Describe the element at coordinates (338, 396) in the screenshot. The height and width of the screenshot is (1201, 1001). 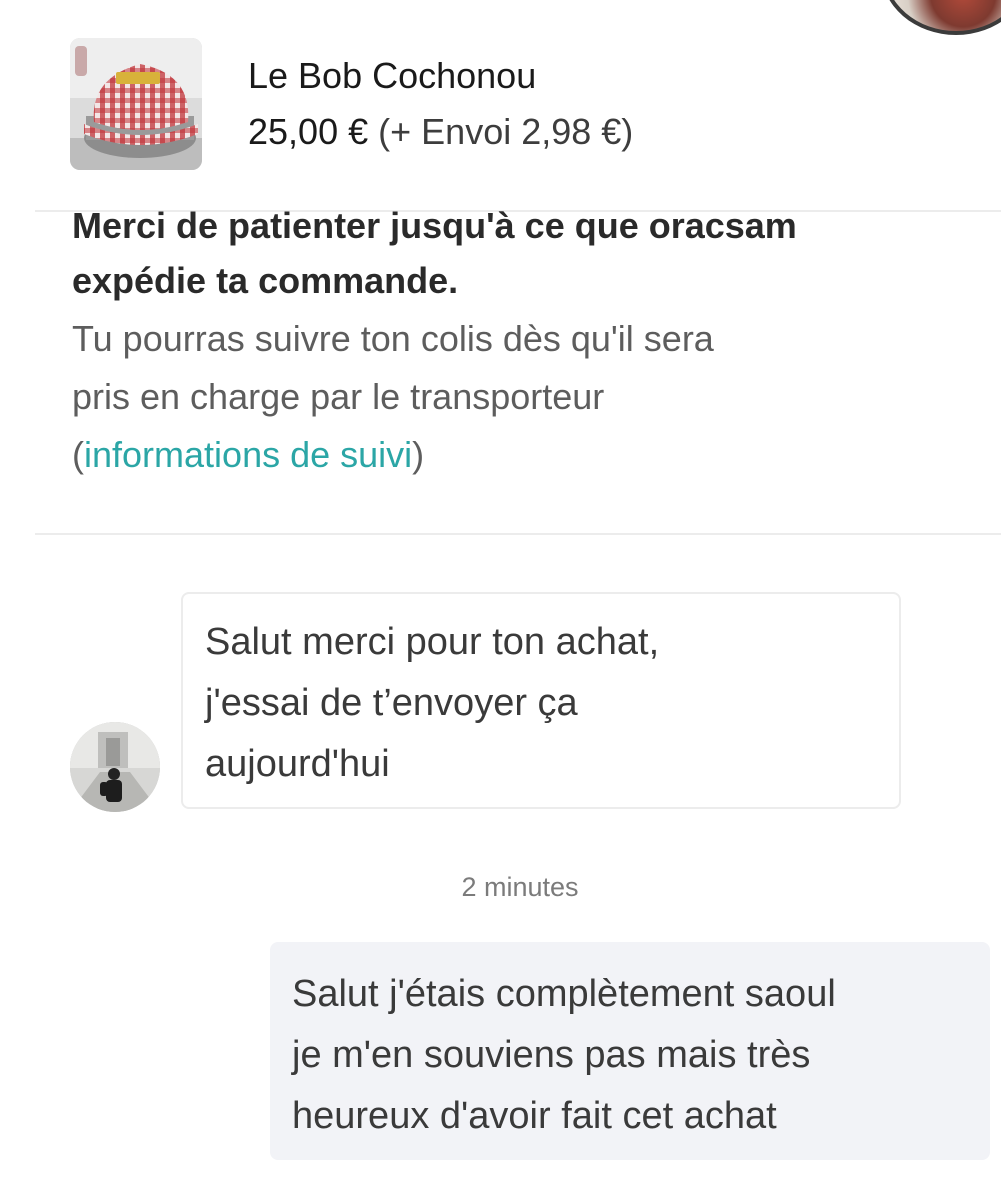
I see `status-info-line: pris en charge par le transporteur` at that location.